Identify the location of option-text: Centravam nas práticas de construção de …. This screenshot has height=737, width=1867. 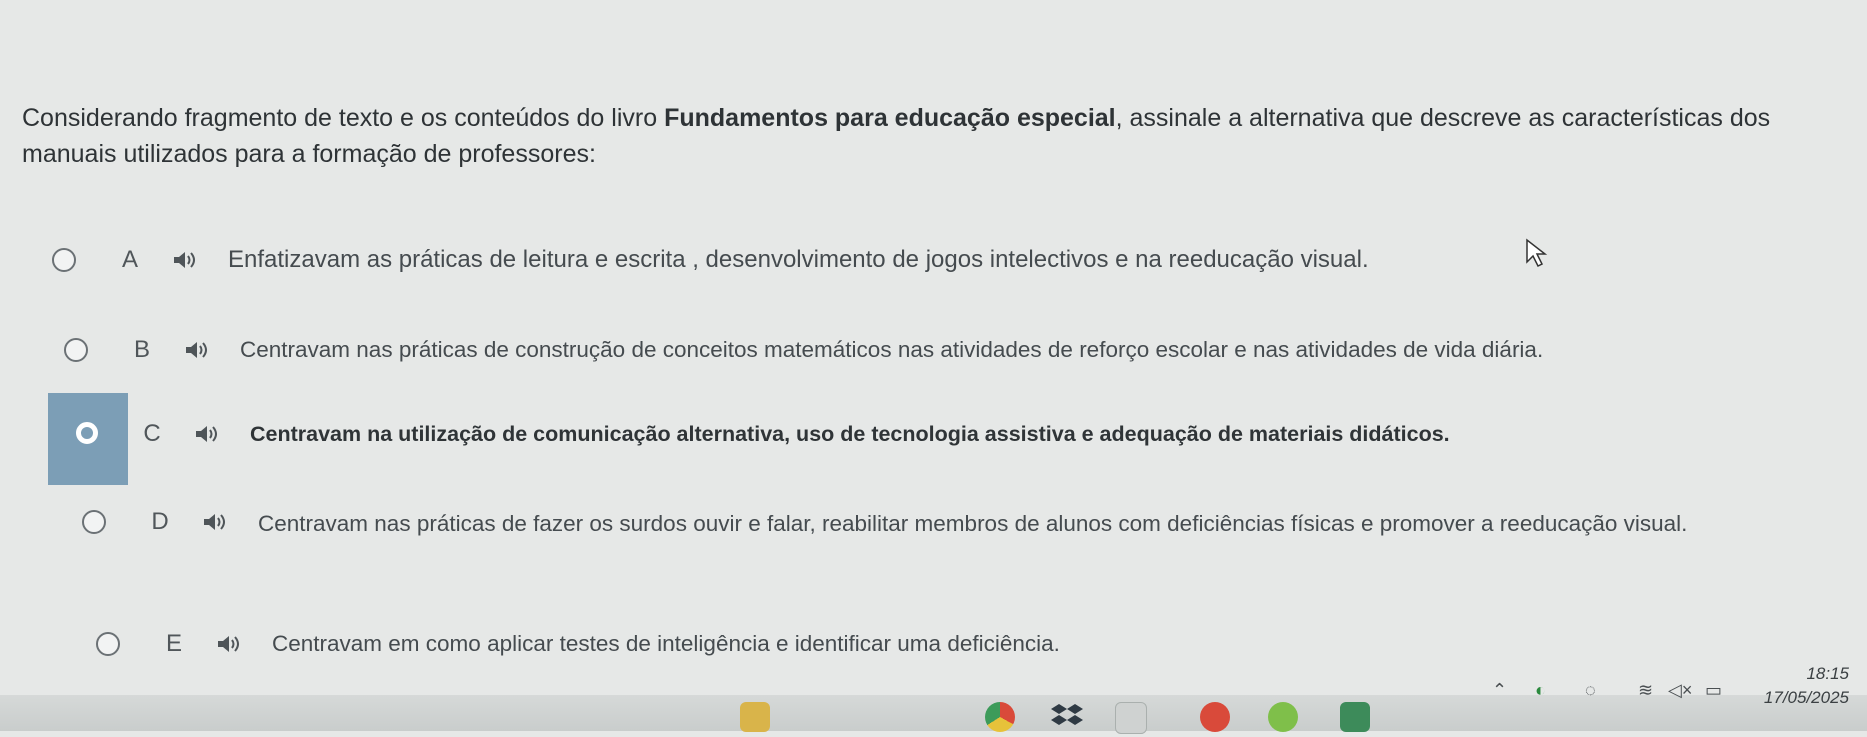
(892, 349).